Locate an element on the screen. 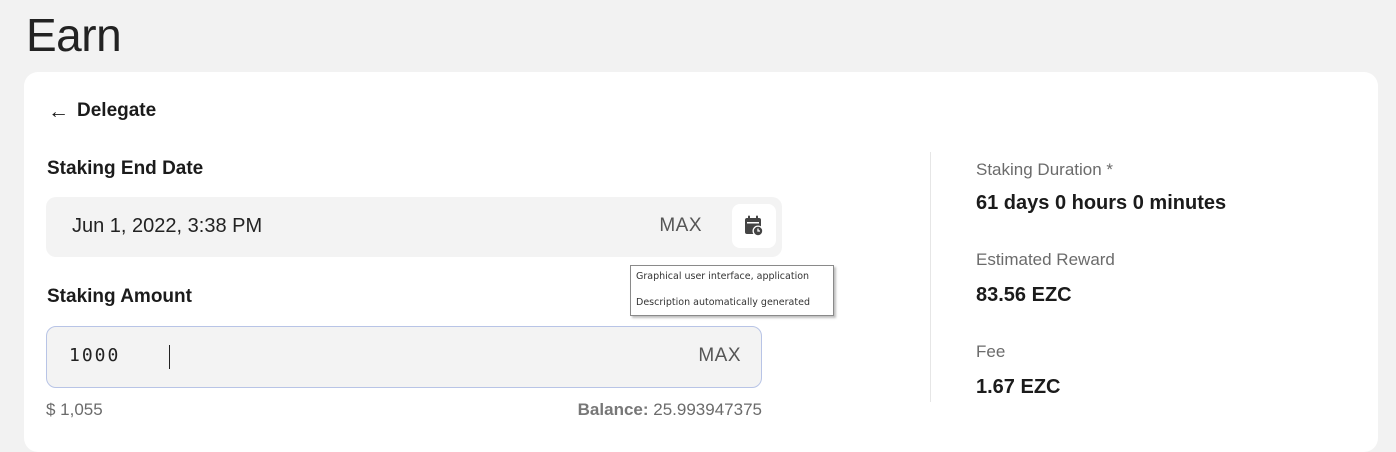 This screenshot has width=1396, height=452. column-divider is located at coordinates (930, 277).